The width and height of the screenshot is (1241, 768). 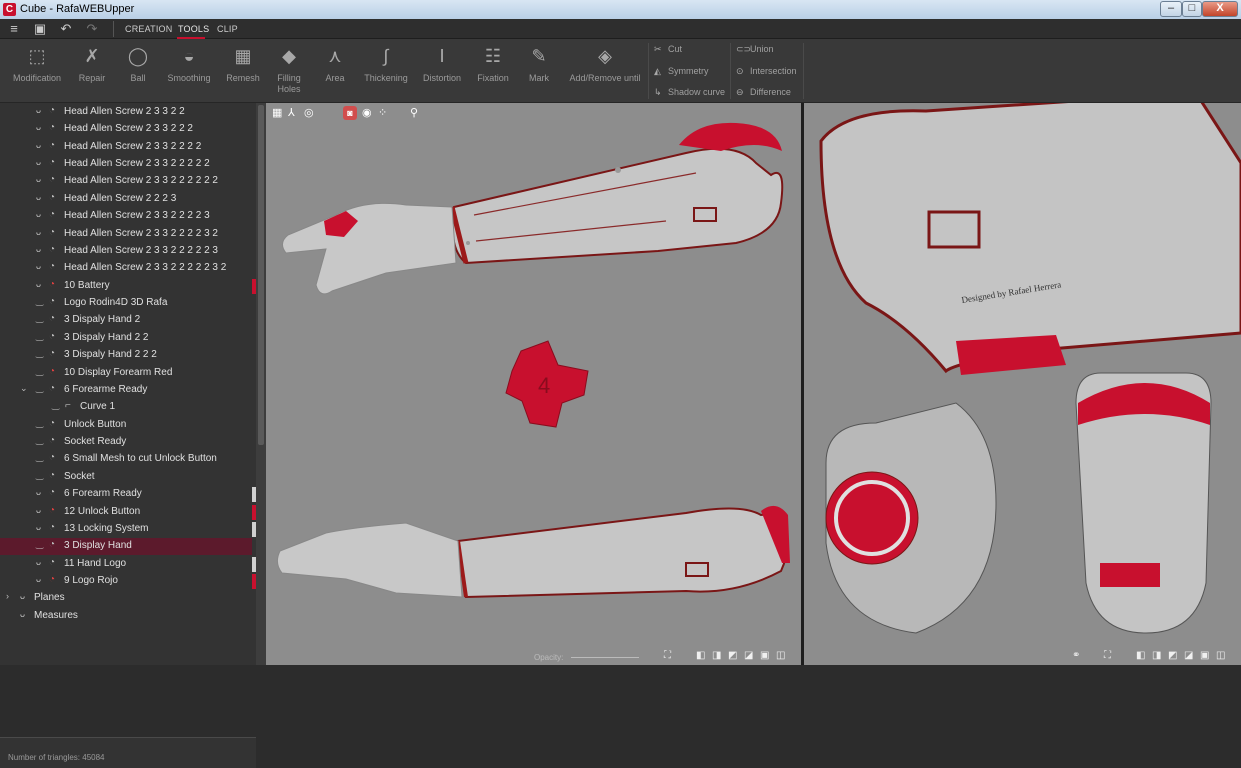 What do you see at coordinates (126, 581) in the screenshot?
I see `tree-item: ᴗ ◔ 9 Logo Rojo` at bounding box center [126, 581].